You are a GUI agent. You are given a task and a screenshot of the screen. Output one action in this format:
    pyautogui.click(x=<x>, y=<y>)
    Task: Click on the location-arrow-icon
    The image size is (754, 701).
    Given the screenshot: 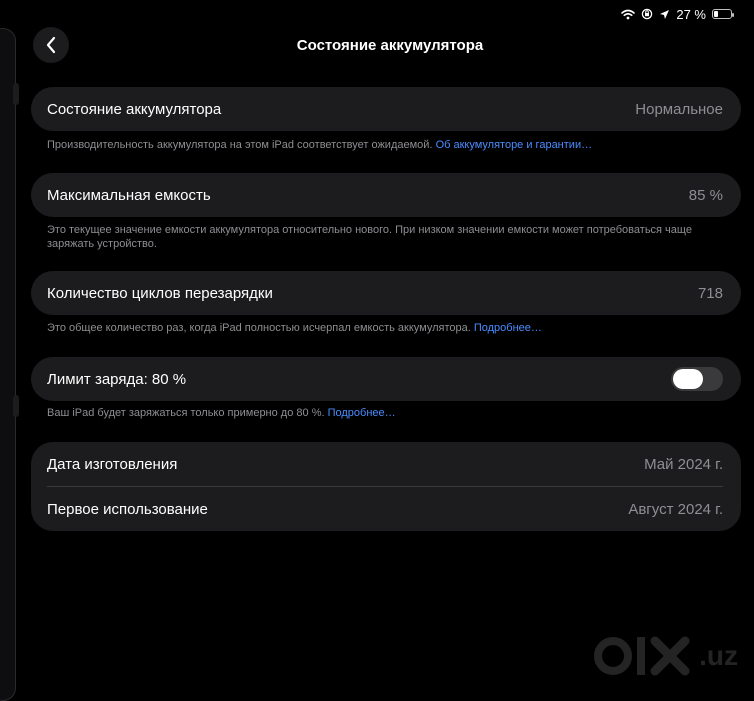 What is the action you would take?
    pyautogui.click(x=665, y=14)
    